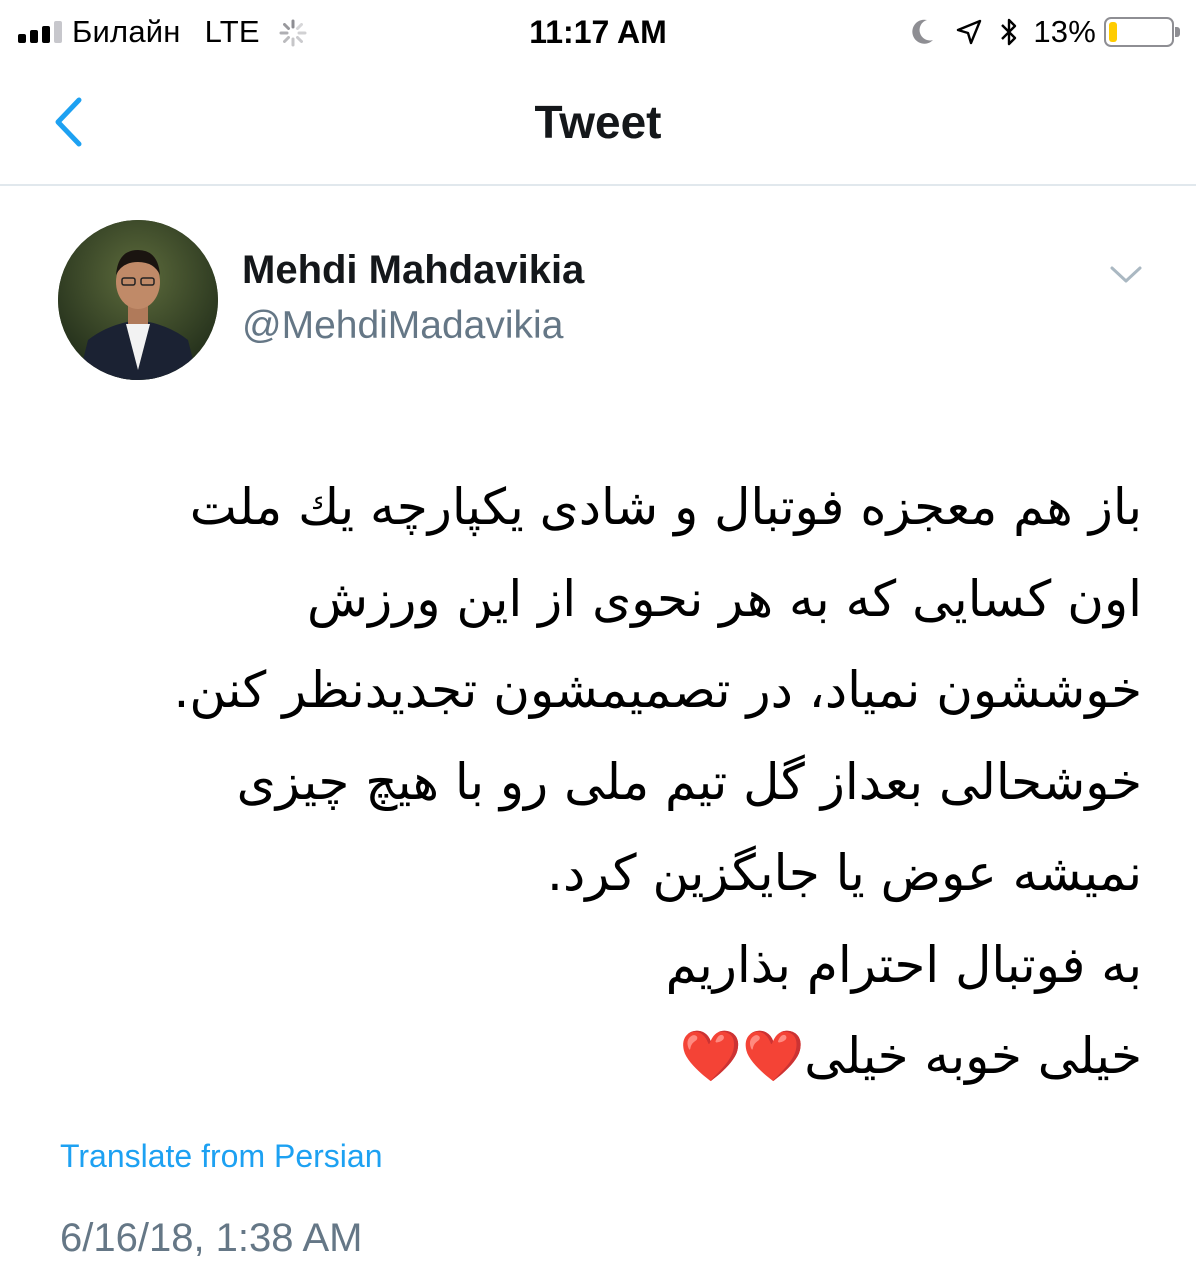 The image size is (1196, 1280). I want to click on moon-icon, so click(923, 31).